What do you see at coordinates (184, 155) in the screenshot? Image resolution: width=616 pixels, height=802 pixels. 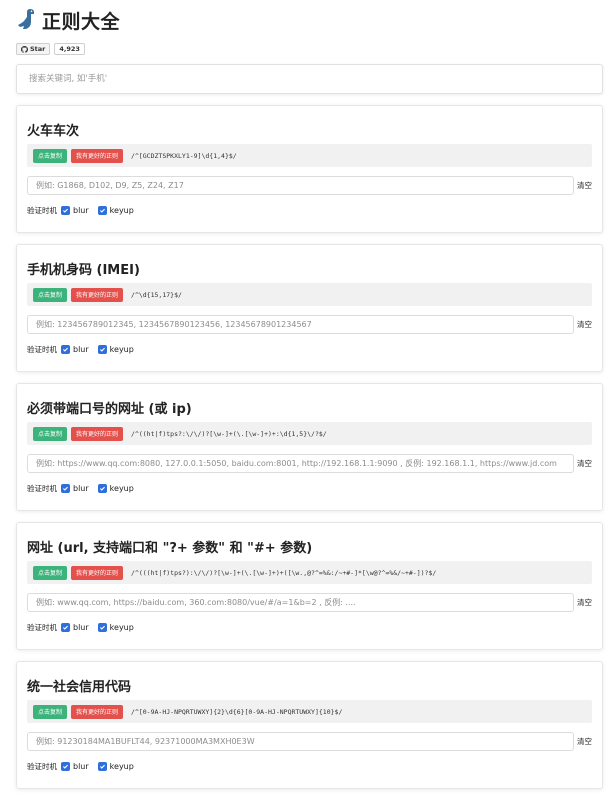 I see `regex-text: /^[GCDZTSPKXLY1-9]\d{1,4}$/` at bounding box center [184, 155].